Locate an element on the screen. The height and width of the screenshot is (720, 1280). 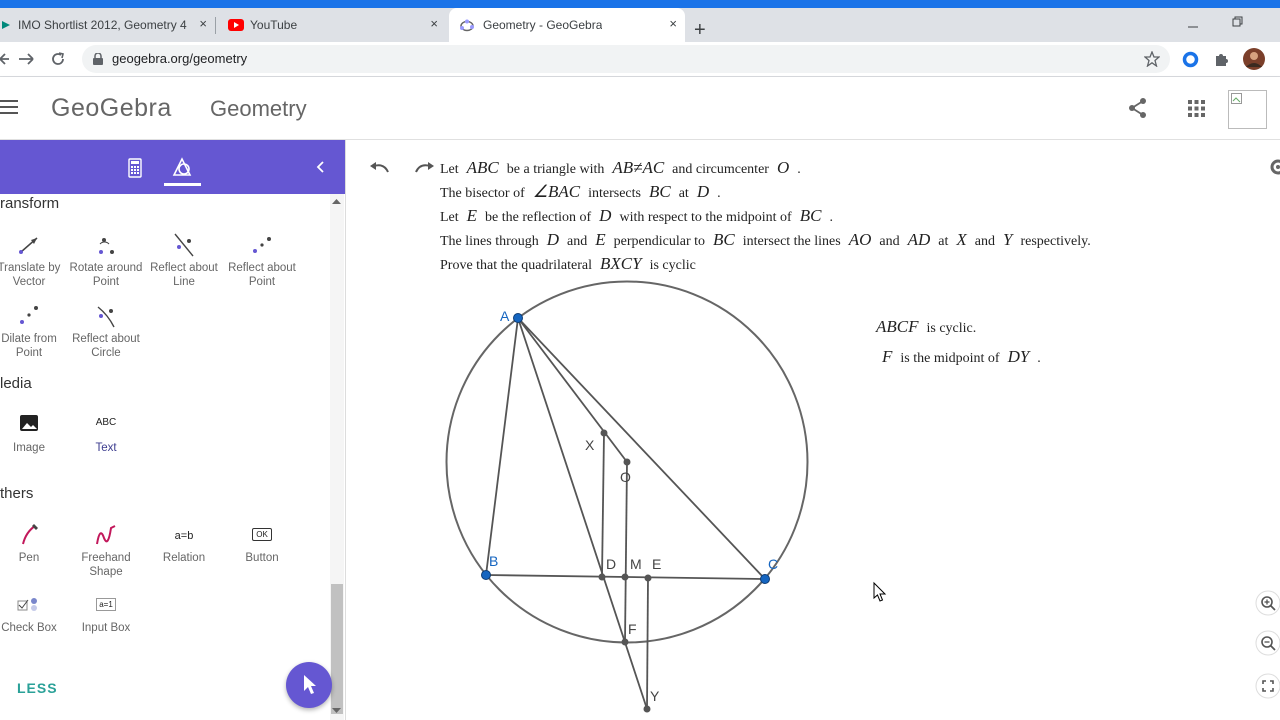
active-tab-indicator is located at coordinates (182, 184).